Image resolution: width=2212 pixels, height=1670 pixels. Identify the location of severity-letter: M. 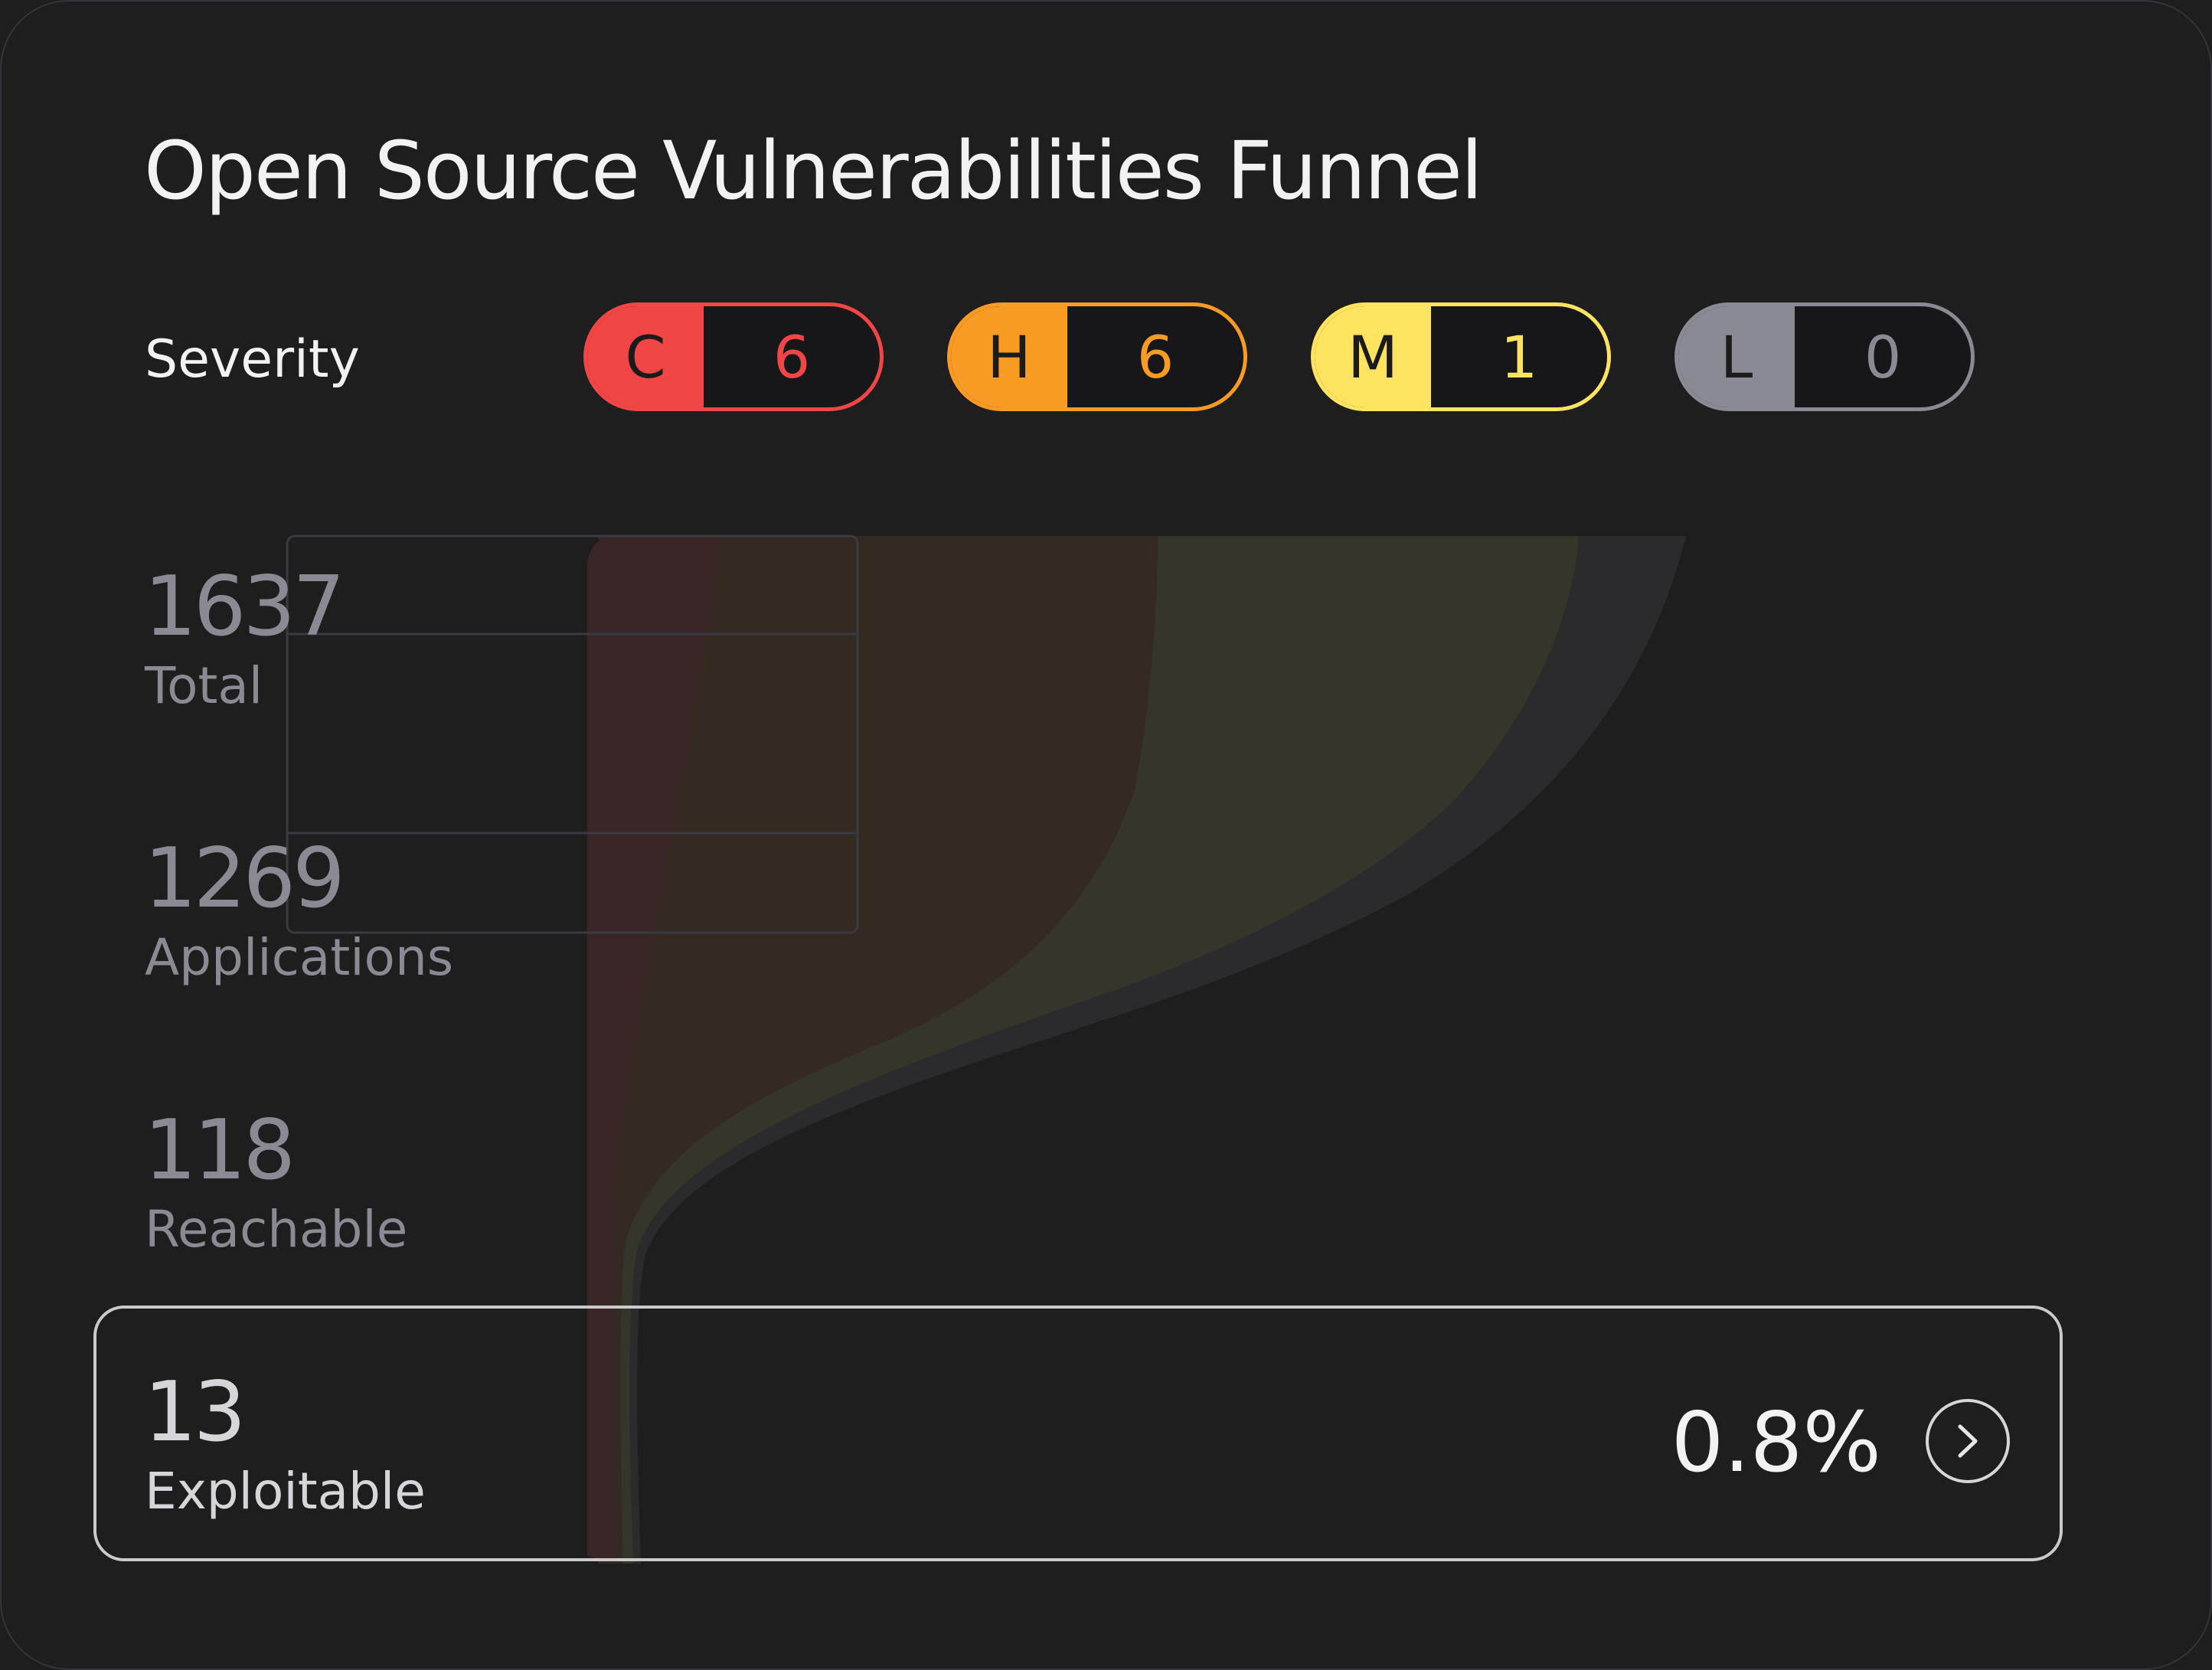
(1373, 356).